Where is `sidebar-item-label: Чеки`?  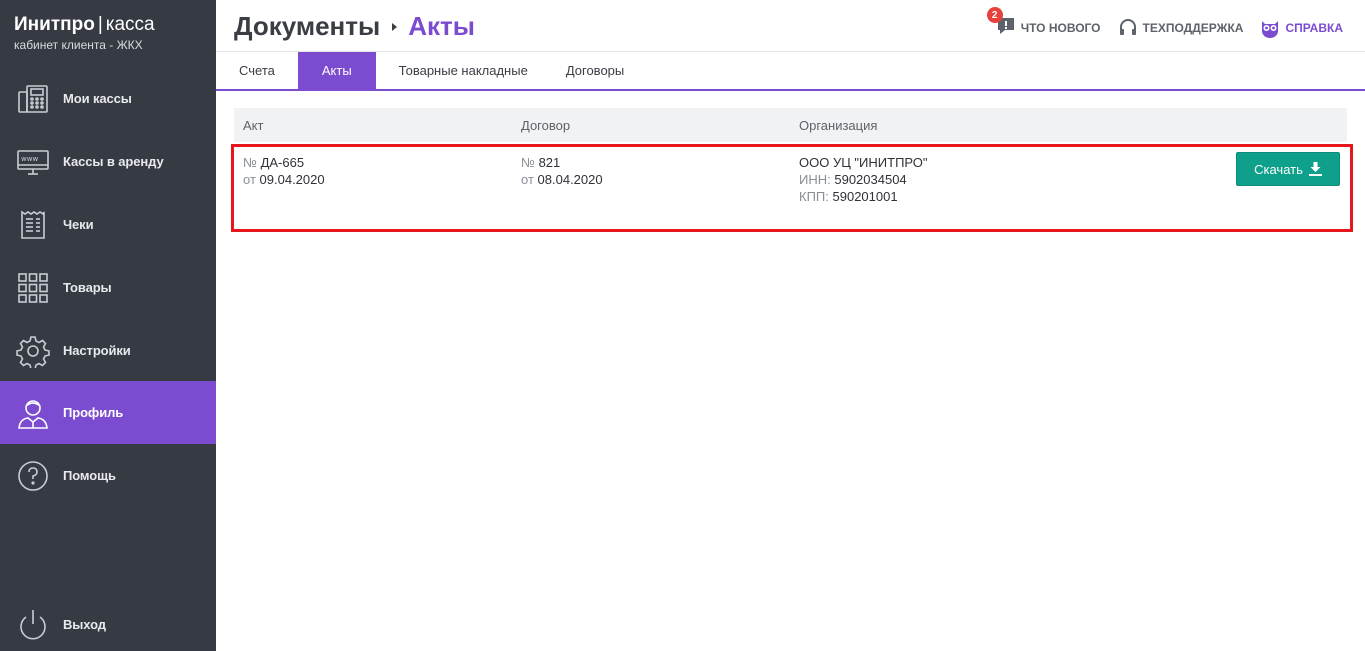 sidebar-item-label: Чеки is located at coordinates (78, 224).